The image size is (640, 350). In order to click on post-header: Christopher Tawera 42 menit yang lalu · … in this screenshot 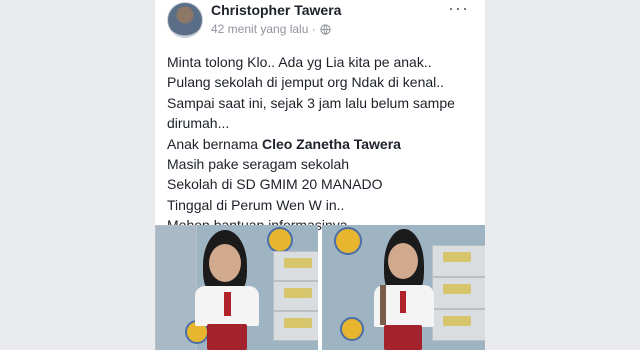, I will do `click(320, 21)`.